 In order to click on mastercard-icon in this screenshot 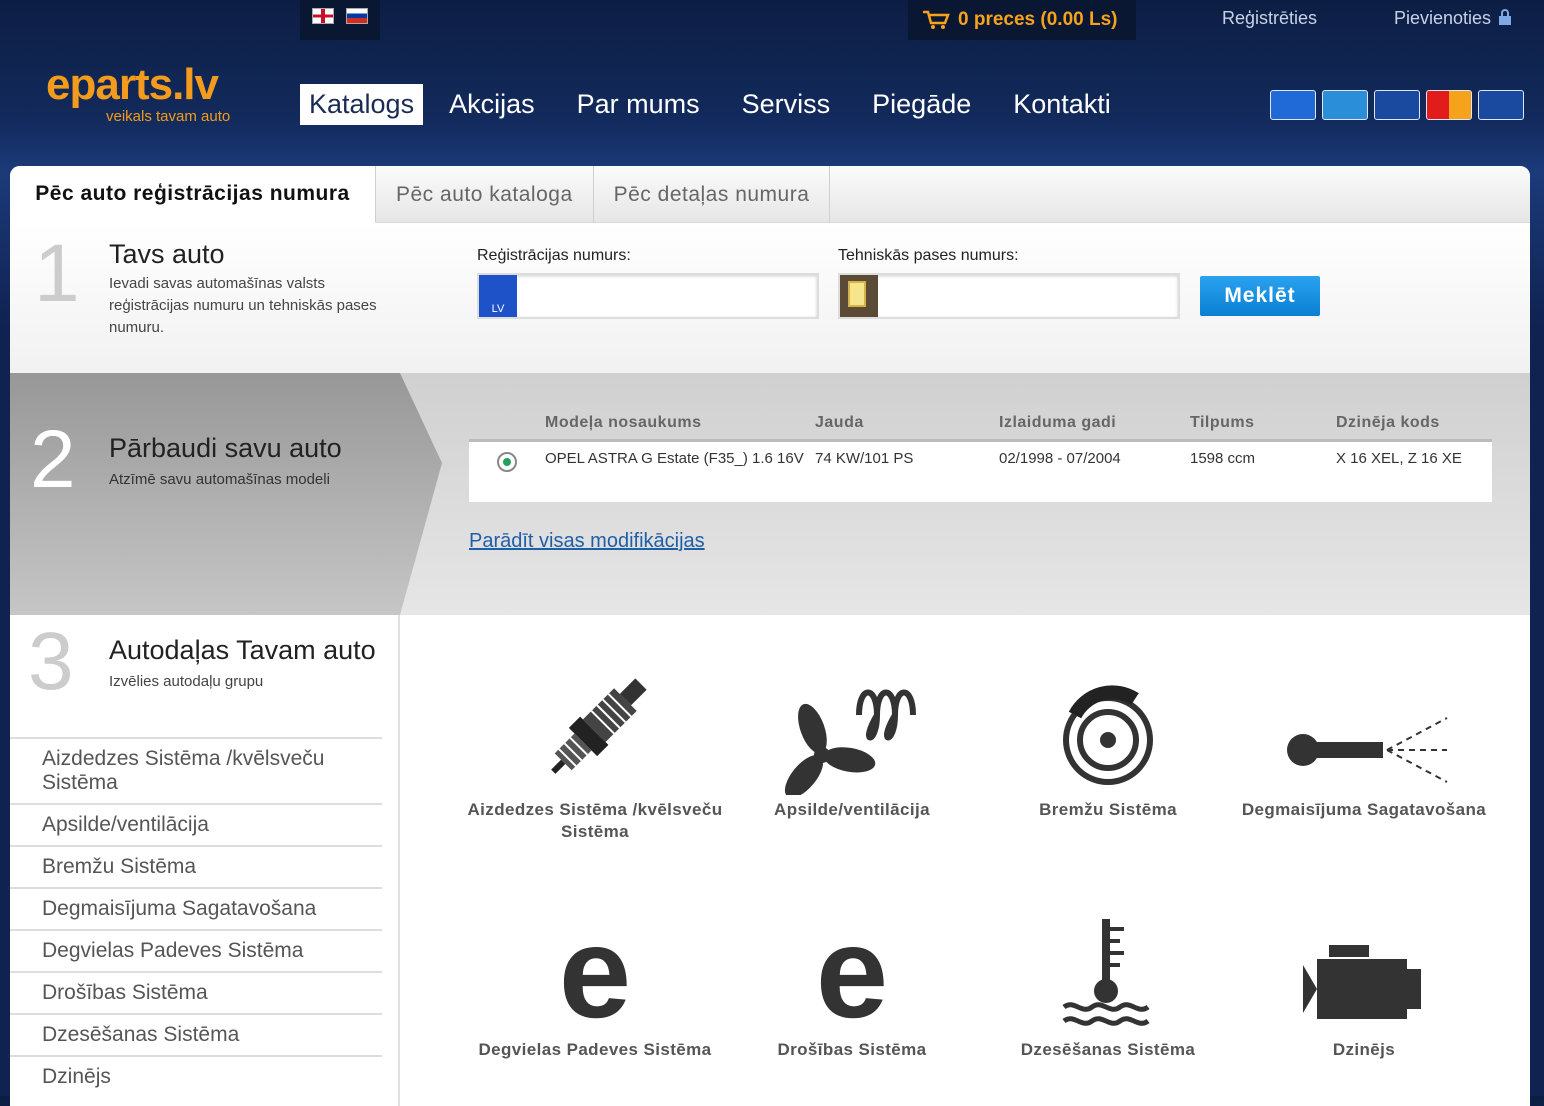, I will do `click(1449, 105)`.